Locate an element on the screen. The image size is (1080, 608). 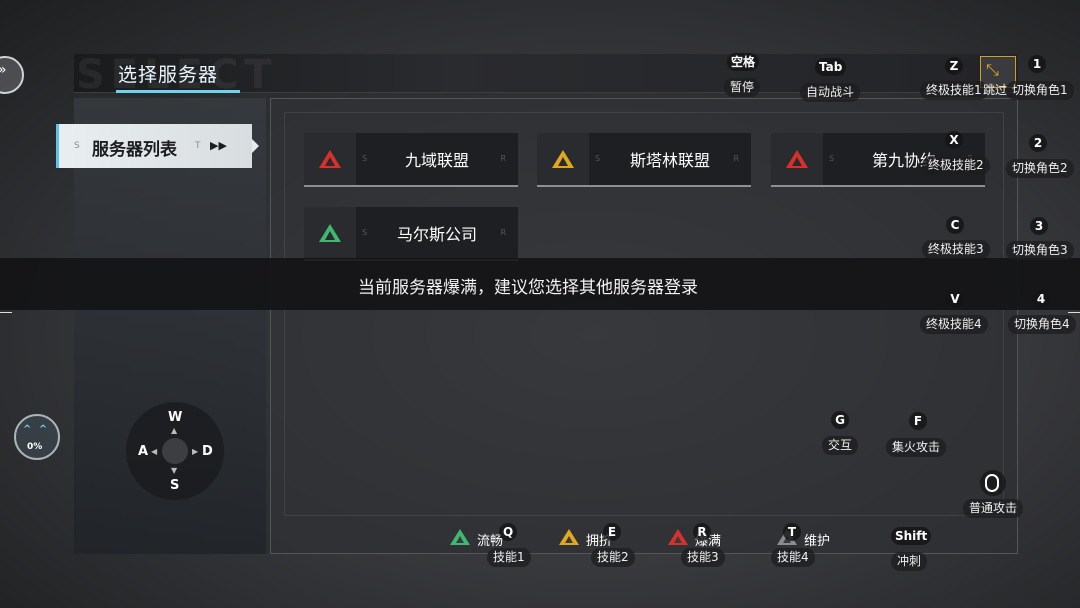
hint-switch-4: 切换角色4 is located at coordinates (1042, 324).